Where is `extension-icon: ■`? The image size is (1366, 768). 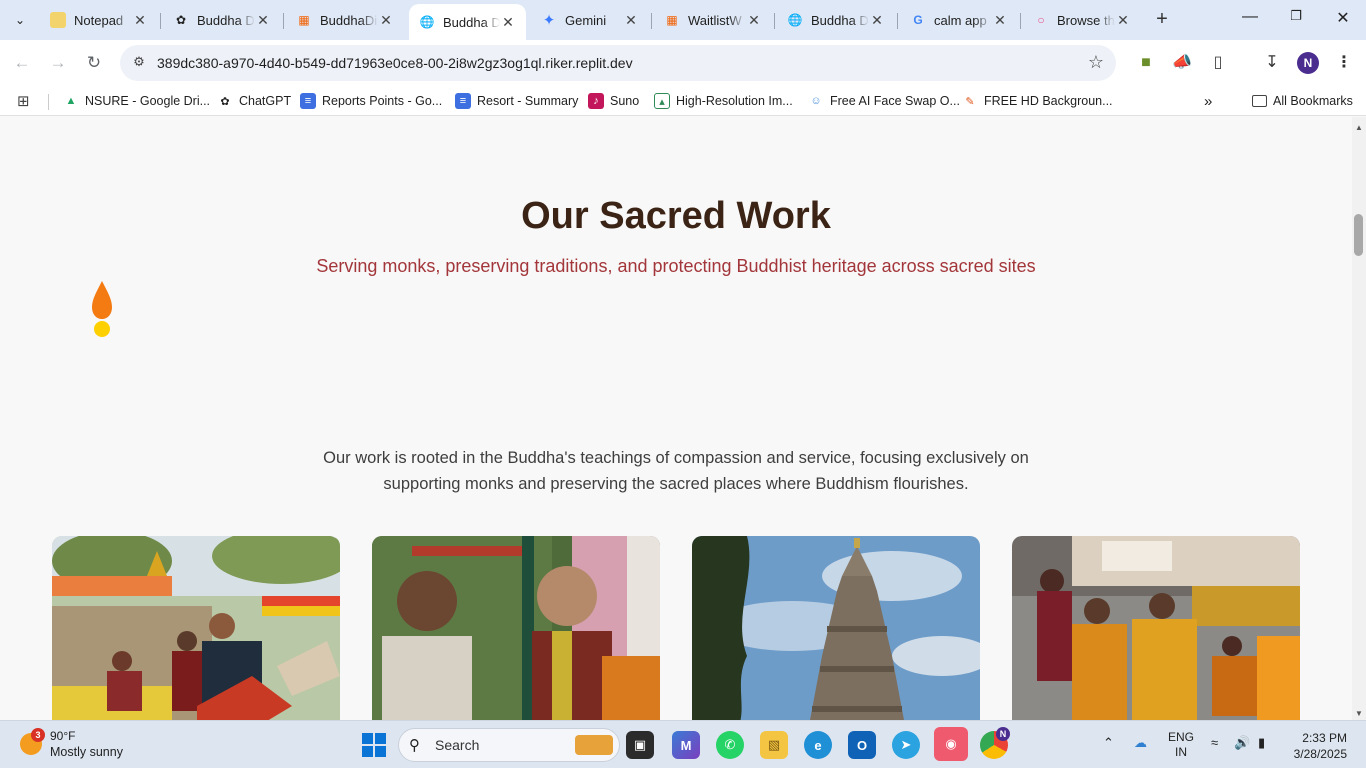
extension-icon: ■ is located at coordinates (1146, 63).